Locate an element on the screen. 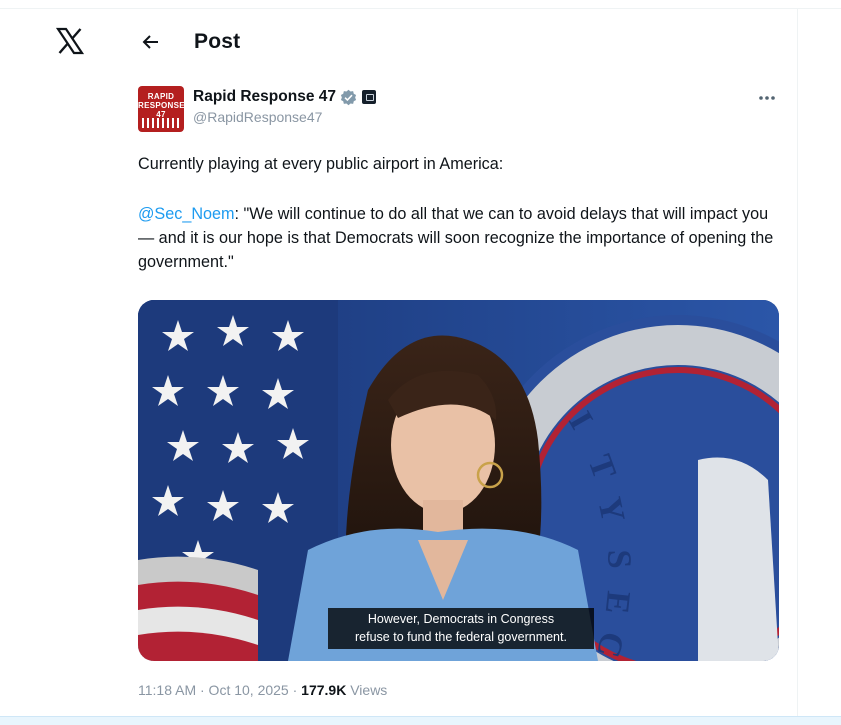 This screenshot has width=841, height=725. page-title: Post is located at coordinates (217, 41).